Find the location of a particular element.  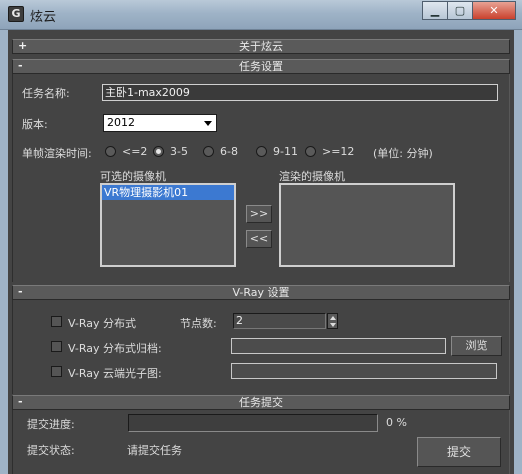

nodes-label: 节点数: is located at coordinates (198, 323).